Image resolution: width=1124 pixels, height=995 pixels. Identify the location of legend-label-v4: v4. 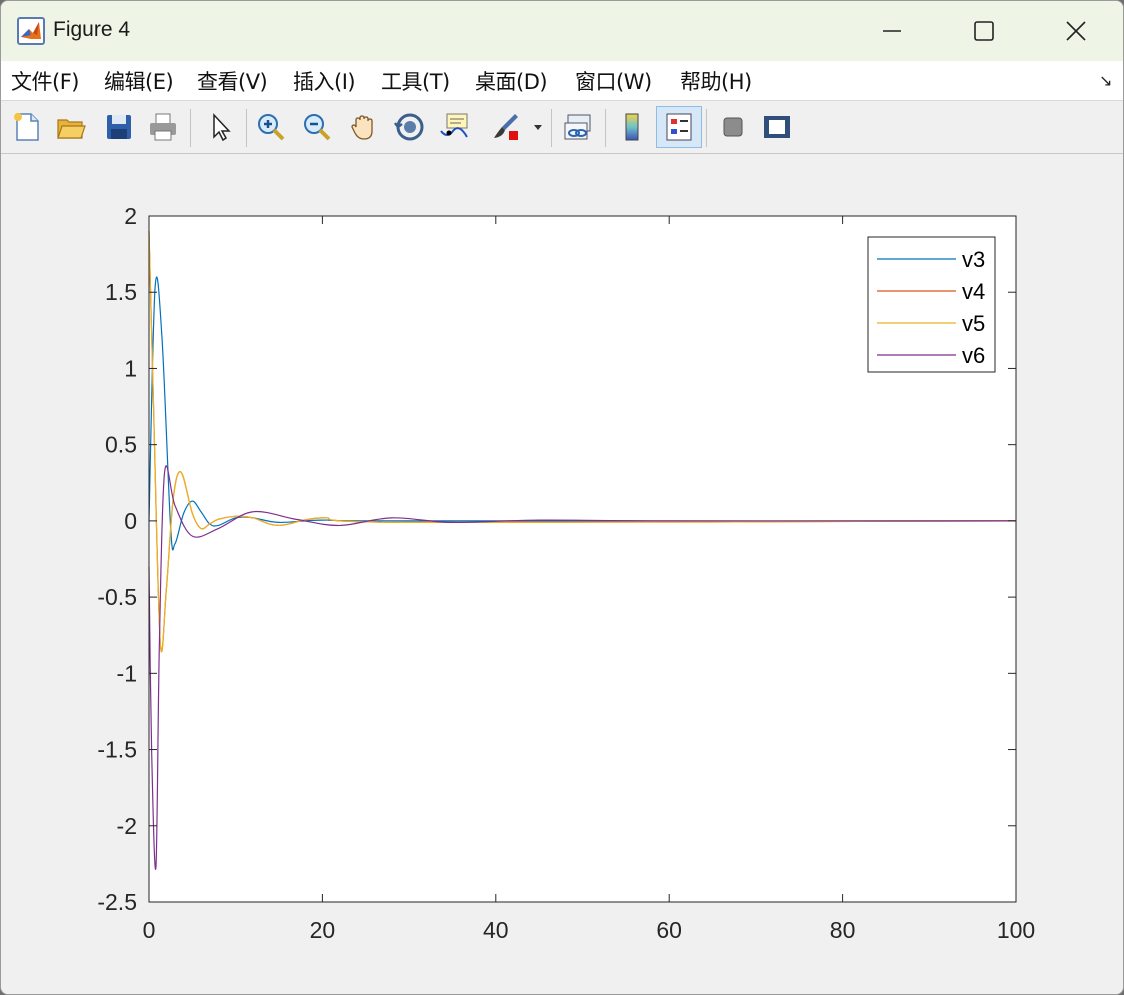
(973, 291).